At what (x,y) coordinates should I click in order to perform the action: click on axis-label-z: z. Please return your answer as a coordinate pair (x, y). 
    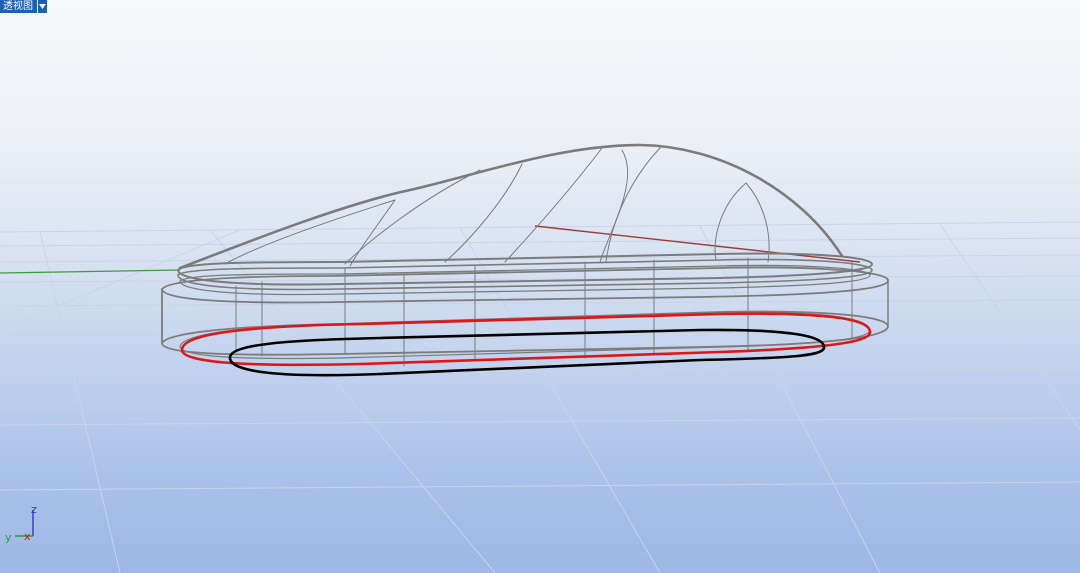
    Looking at the image, I should click on (34, 509).